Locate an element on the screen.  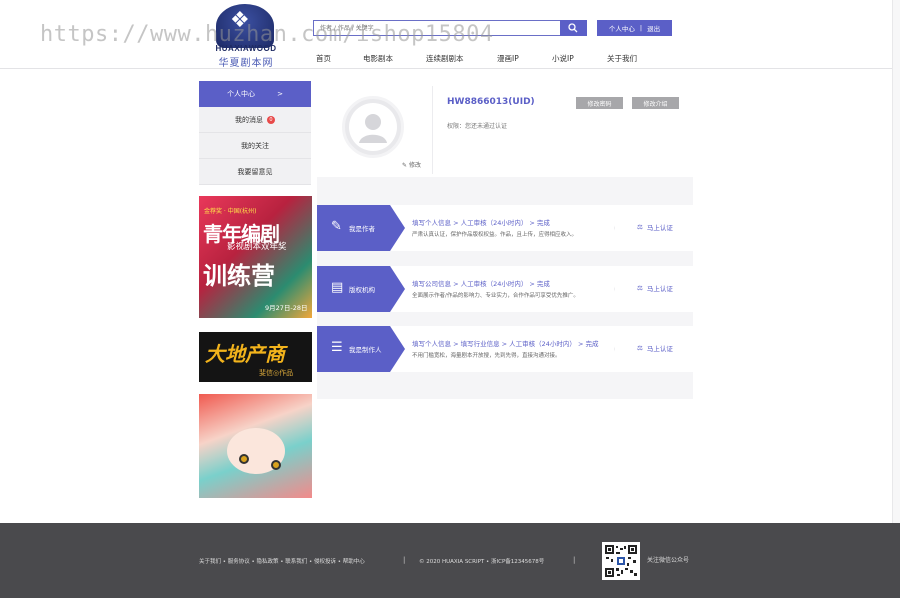
edit-intro-button: 修改介绍 is located at coordinates (655, 103).